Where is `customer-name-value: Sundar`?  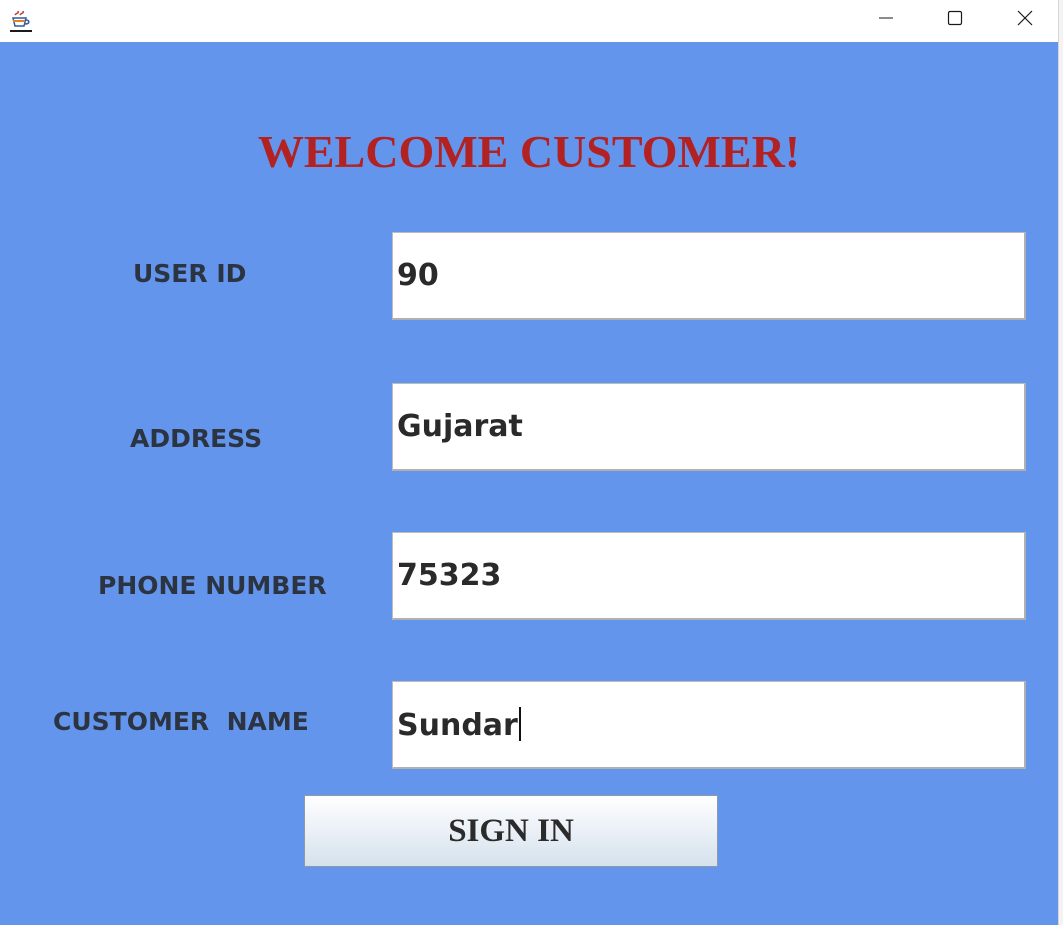
customer-name-value: Sundar is located at coordinates (457, 725).